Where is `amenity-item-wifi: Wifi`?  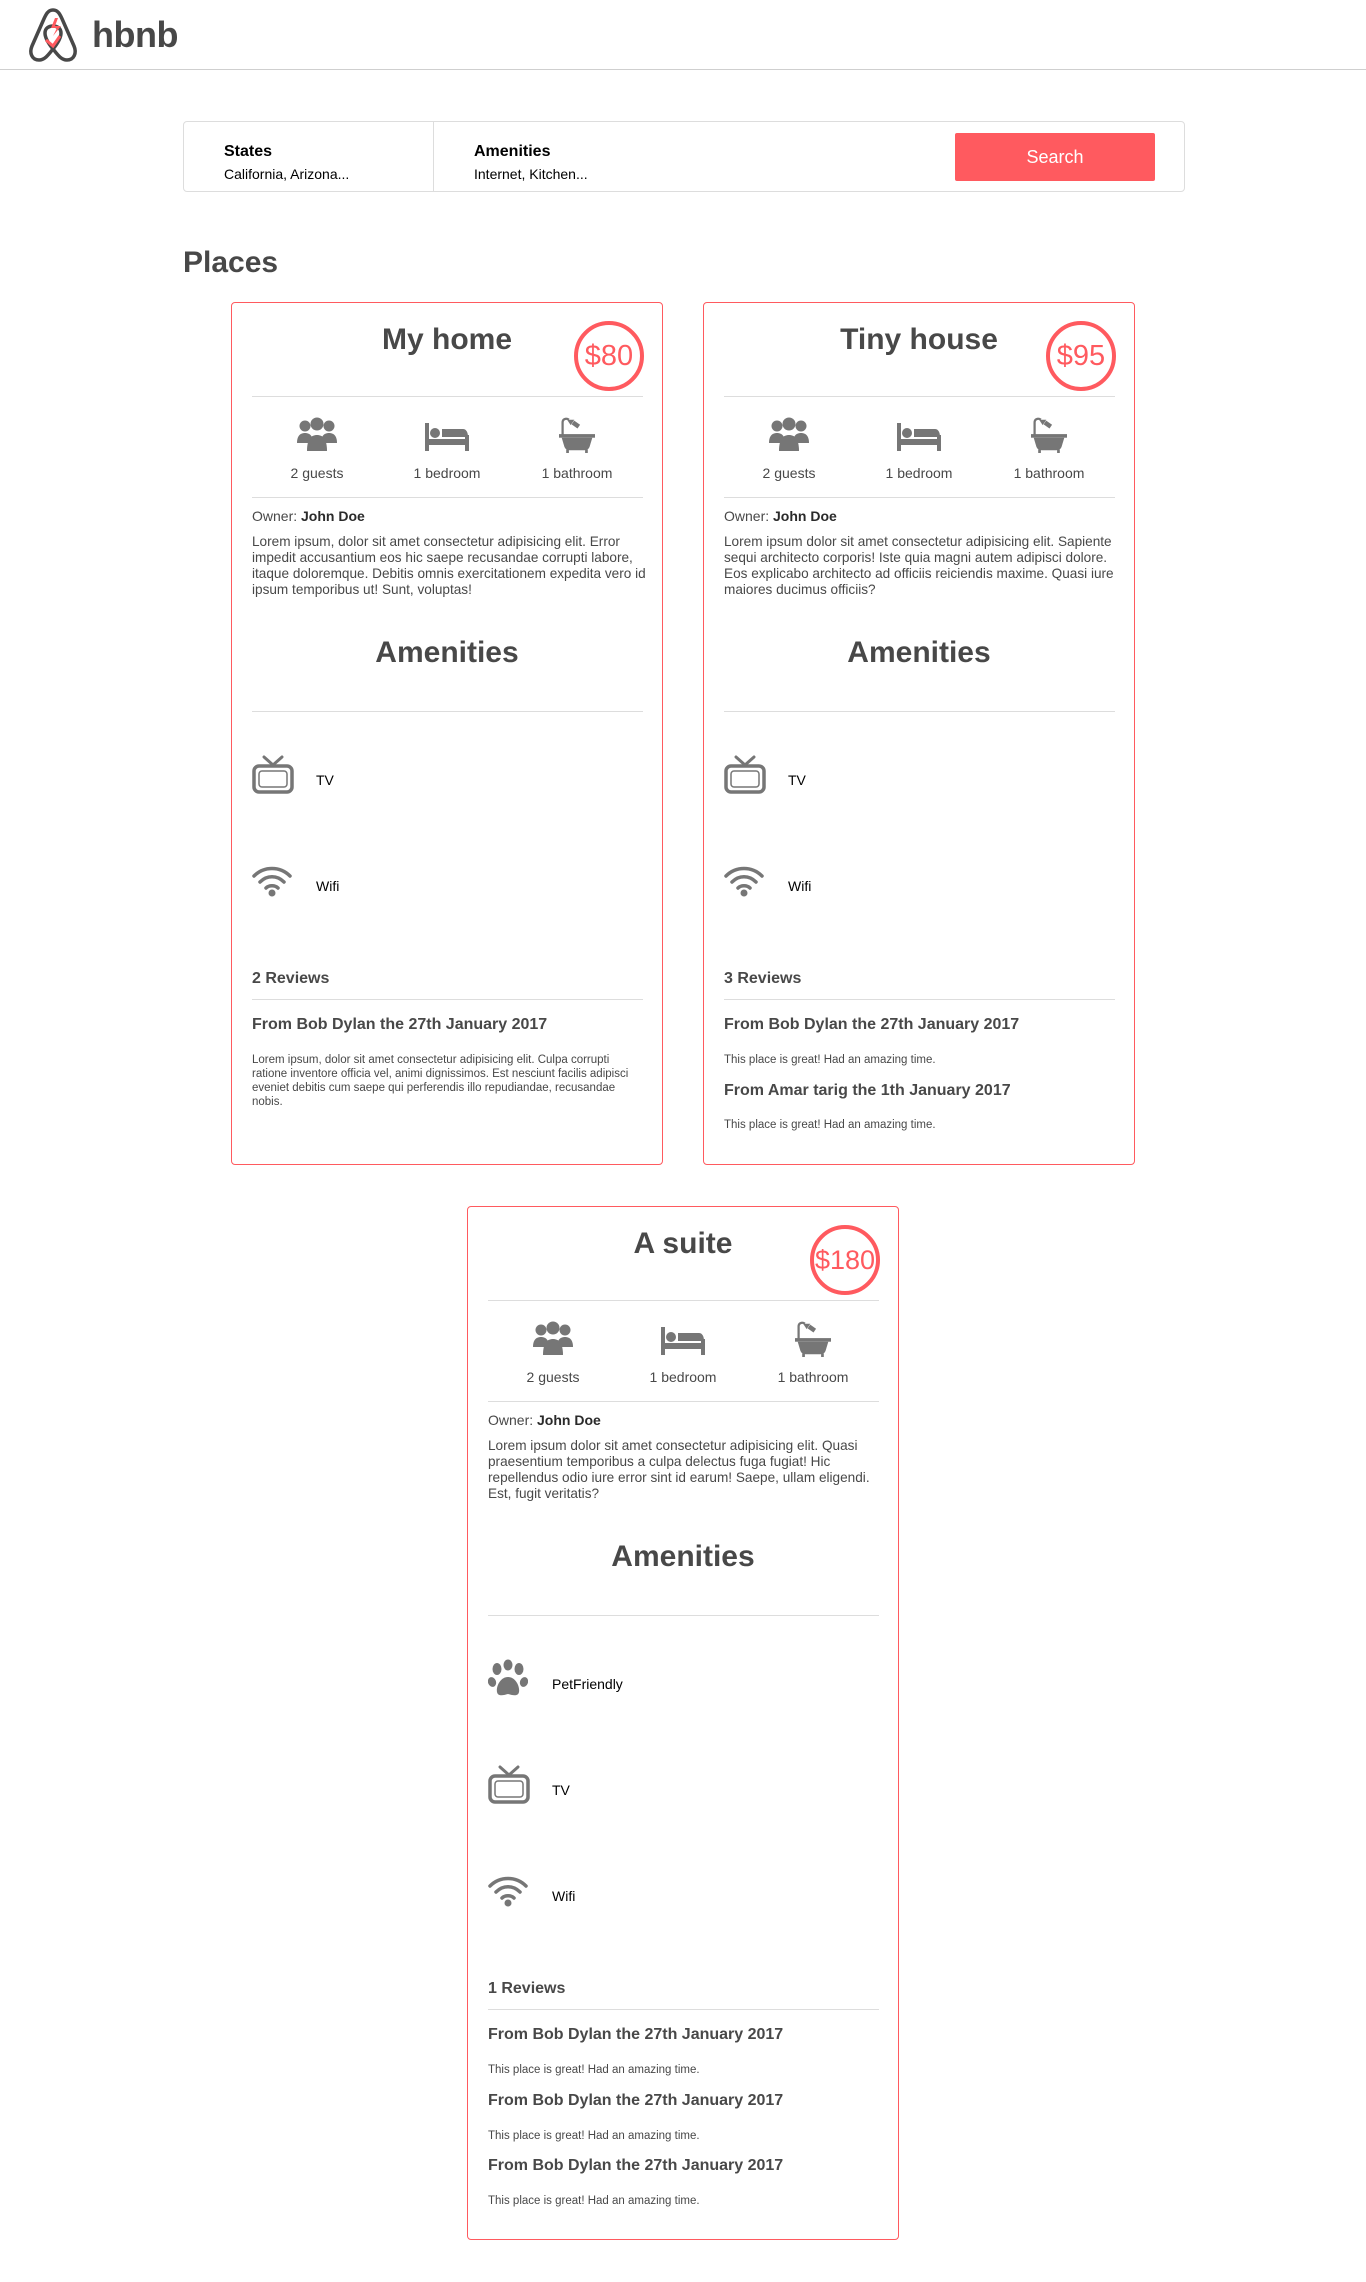
amenity-item-wifi: Wifi is located at coordinates (919, 886).